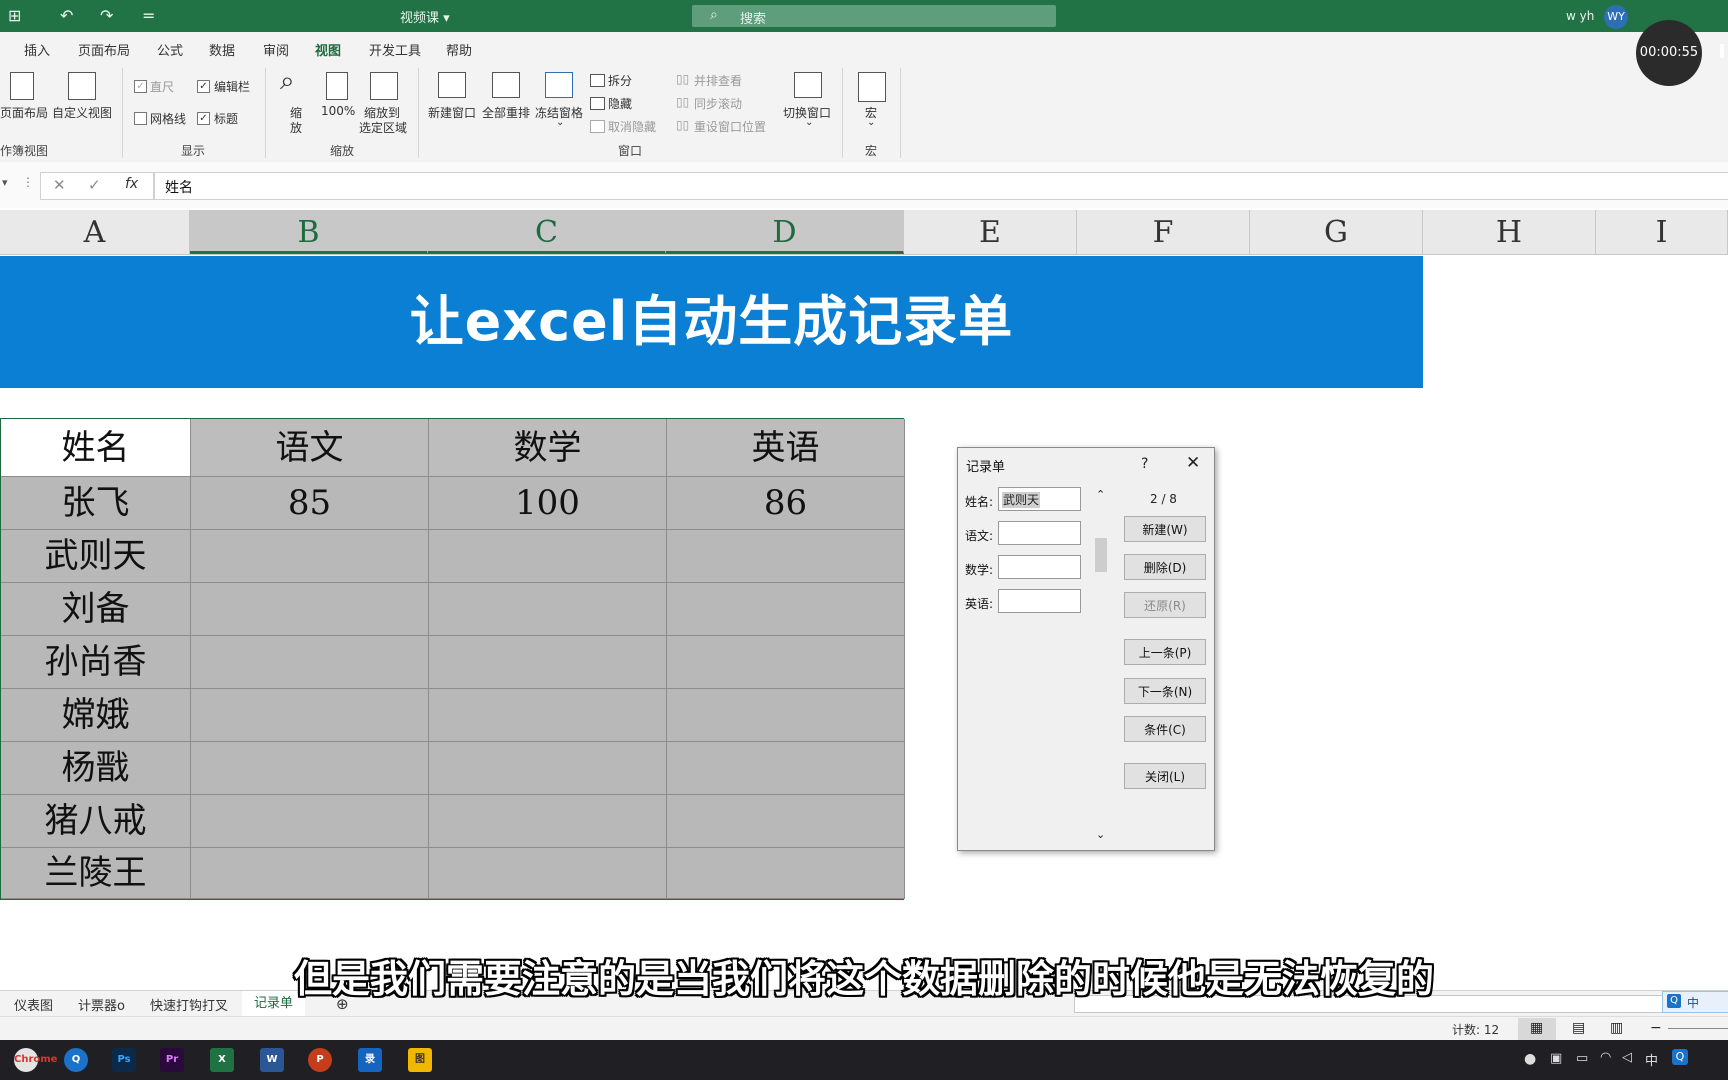 The image size is (1728, 1080). Describe the element at coordinates (203, 118) in the screenshot. I see `headings-checkbox: ✓` at that location.